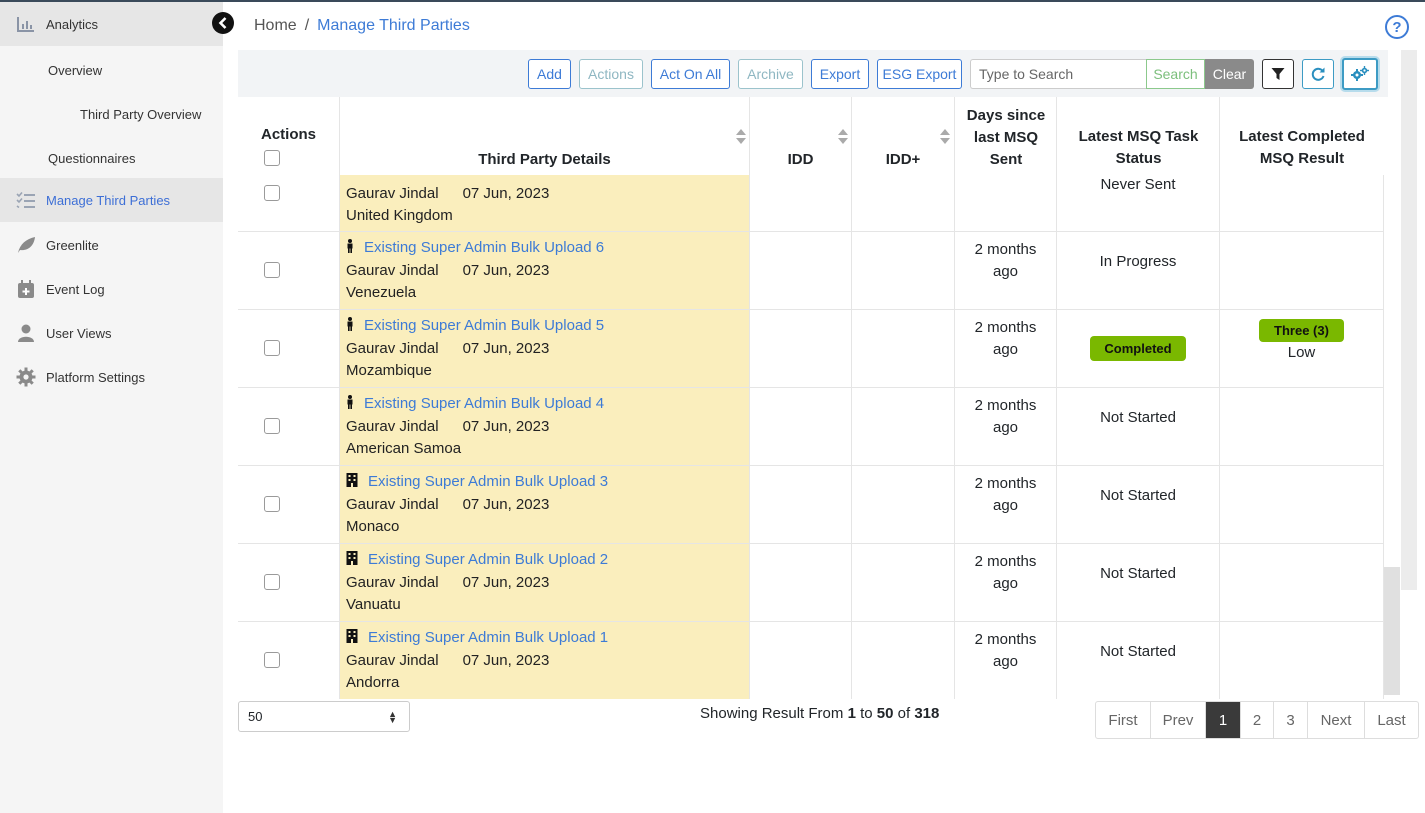 The height and width of the screenshot is (813, 1425). Describe the element at coordinates (919, 74) in the screenshot. I see `esg-export-button: ESG Export` at that location.